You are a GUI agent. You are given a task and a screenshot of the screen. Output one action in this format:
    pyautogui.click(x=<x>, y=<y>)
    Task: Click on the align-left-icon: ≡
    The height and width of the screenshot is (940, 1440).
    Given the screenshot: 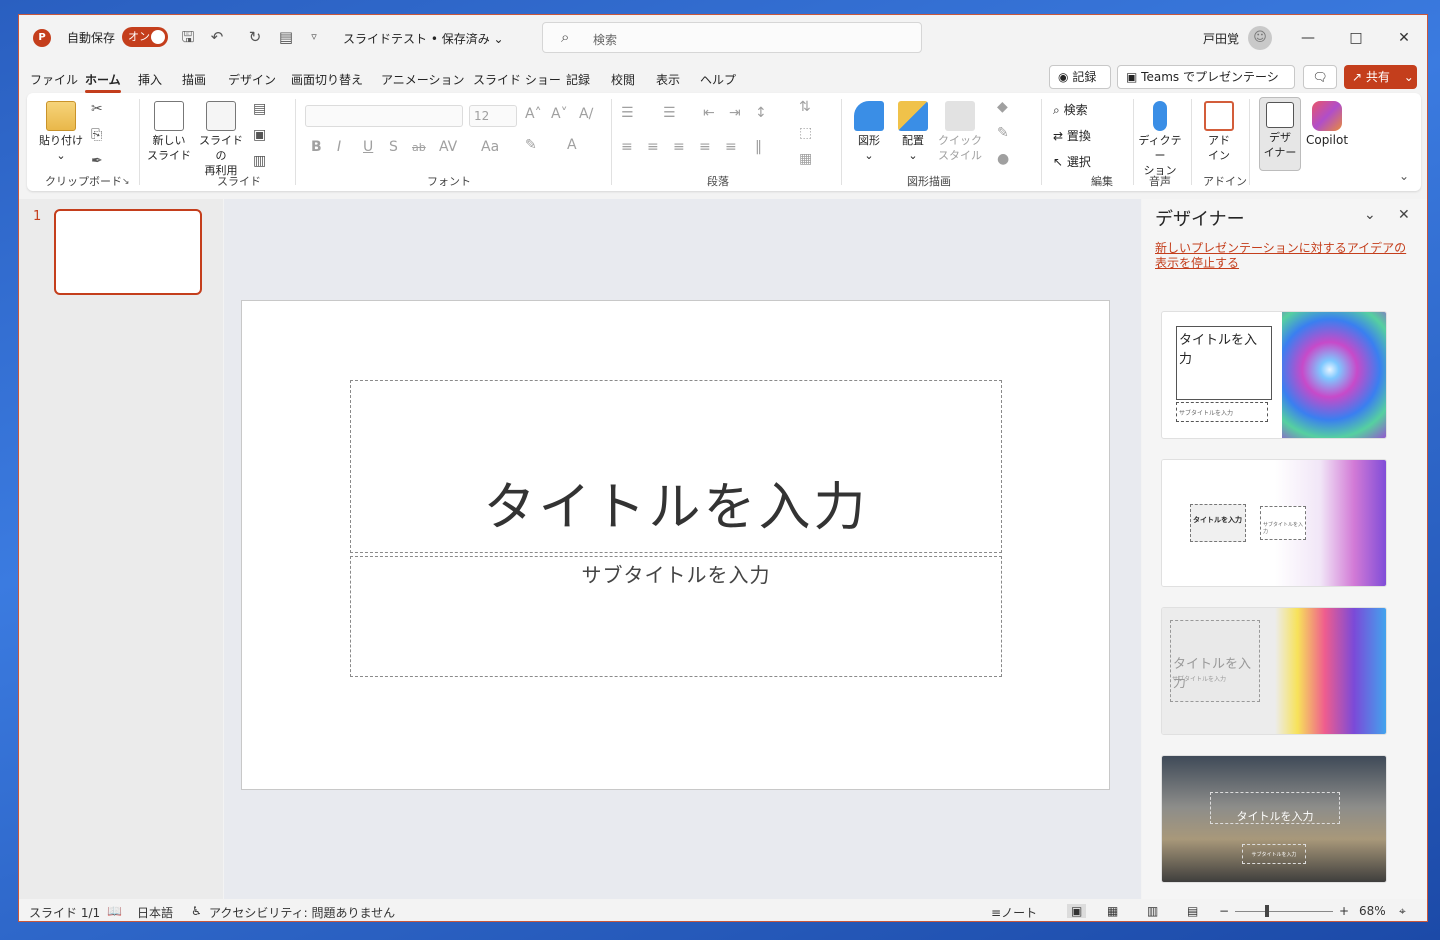 What is the action you would take?
    pyautogui.click(x=627, y=147)
    